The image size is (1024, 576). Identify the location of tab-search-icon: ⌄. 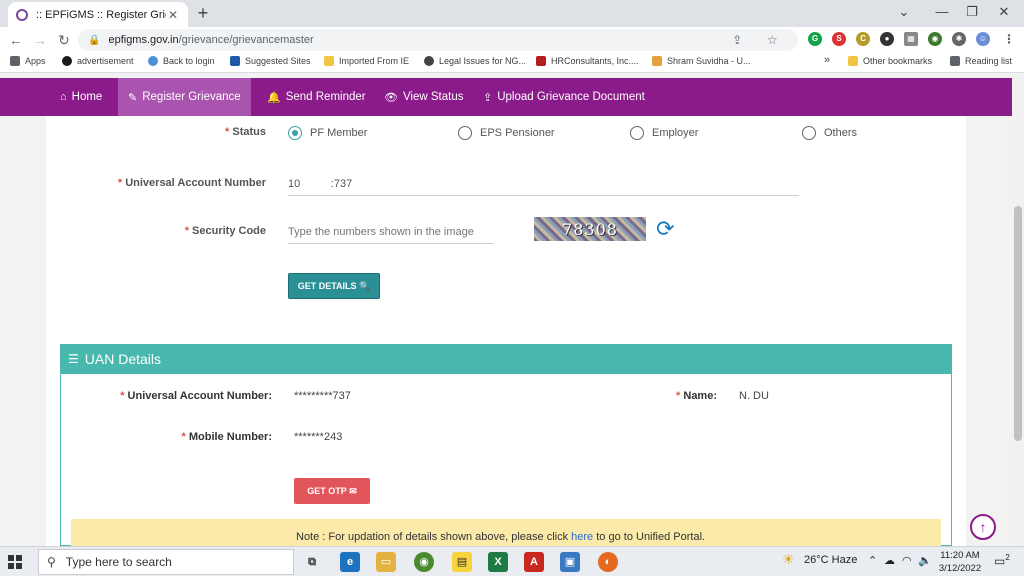
(904, 12).